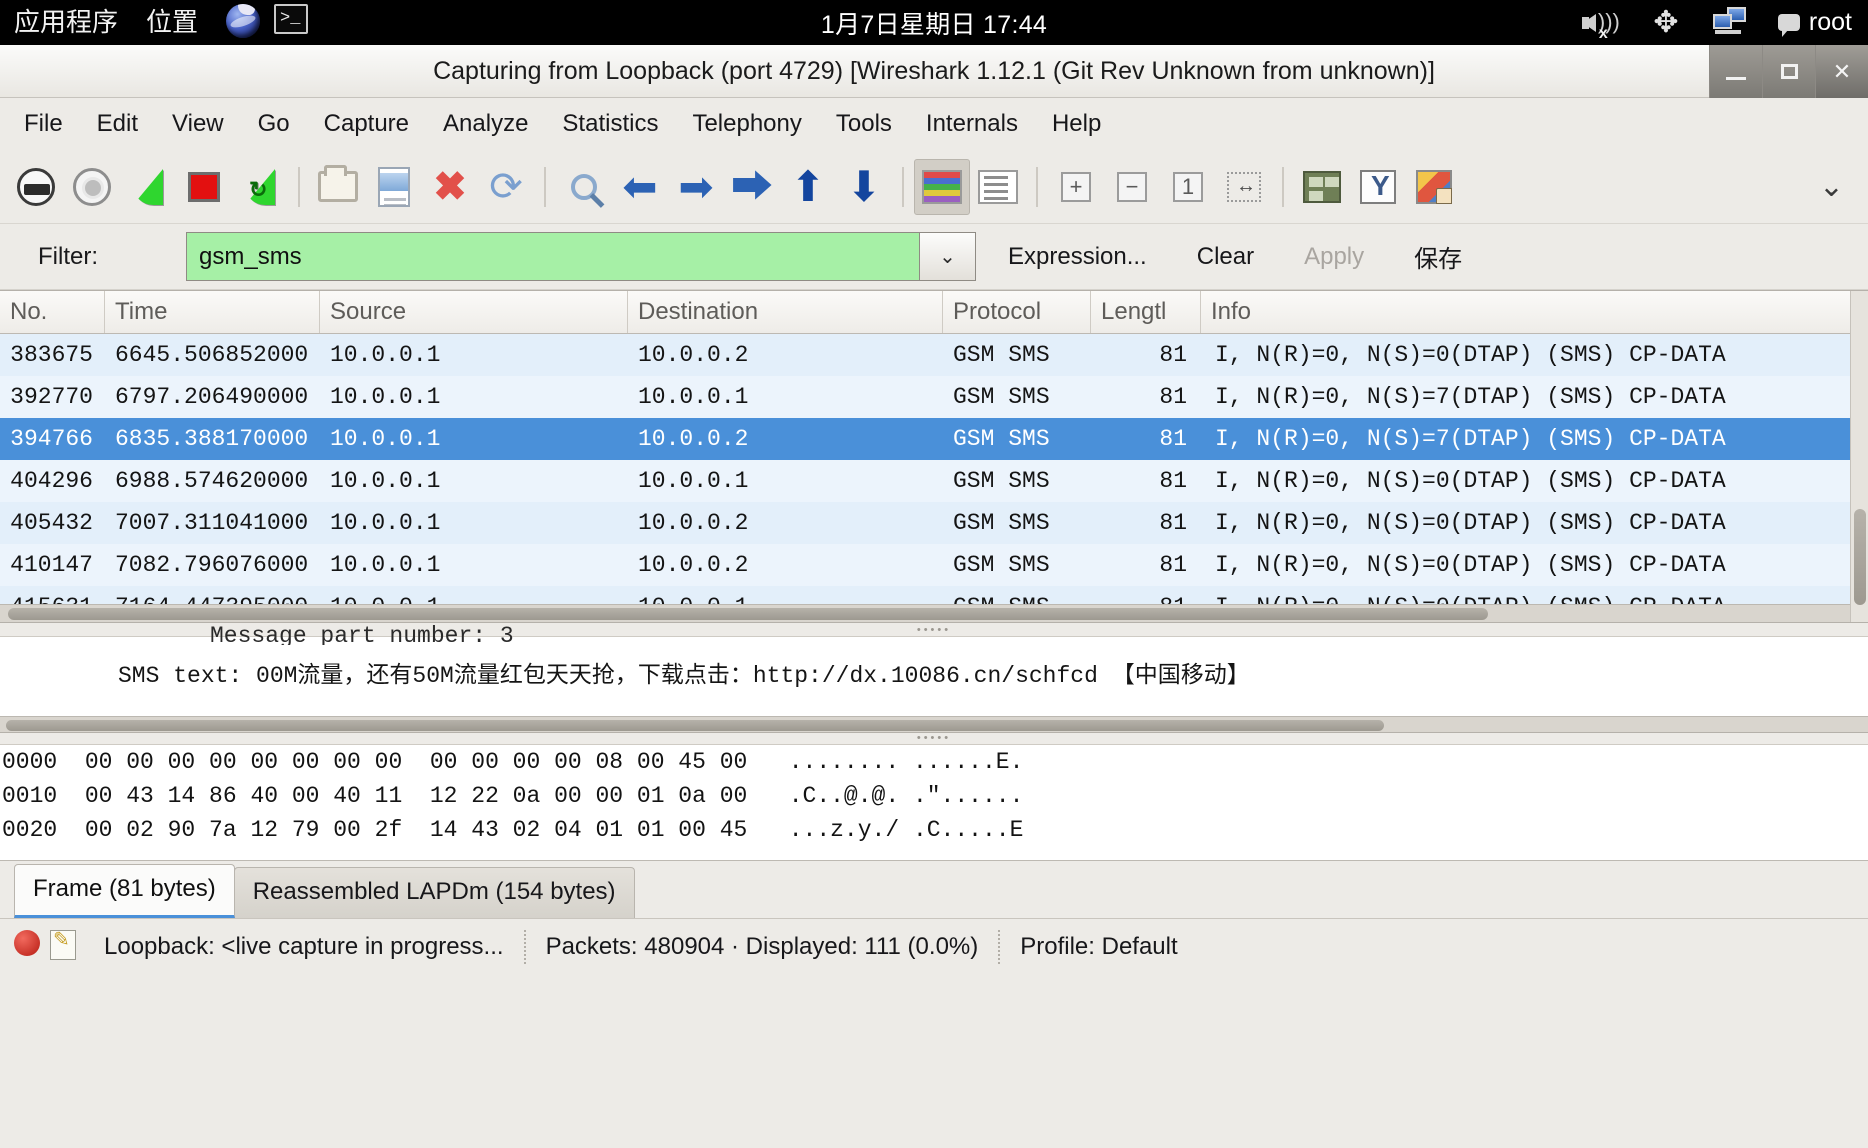  I want to click on cell-no: 383675, so click(51, 355).